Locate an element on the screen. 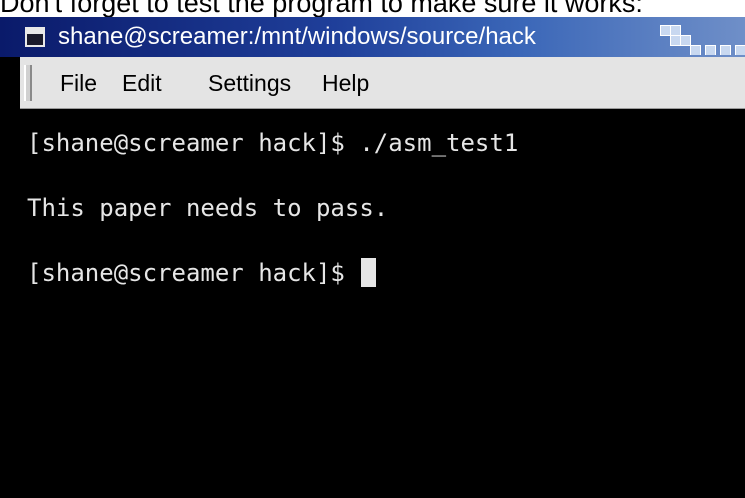 The height and width of the screenshot is (498, 745). menu-settings: Settings is located at coordinates (249, 83).